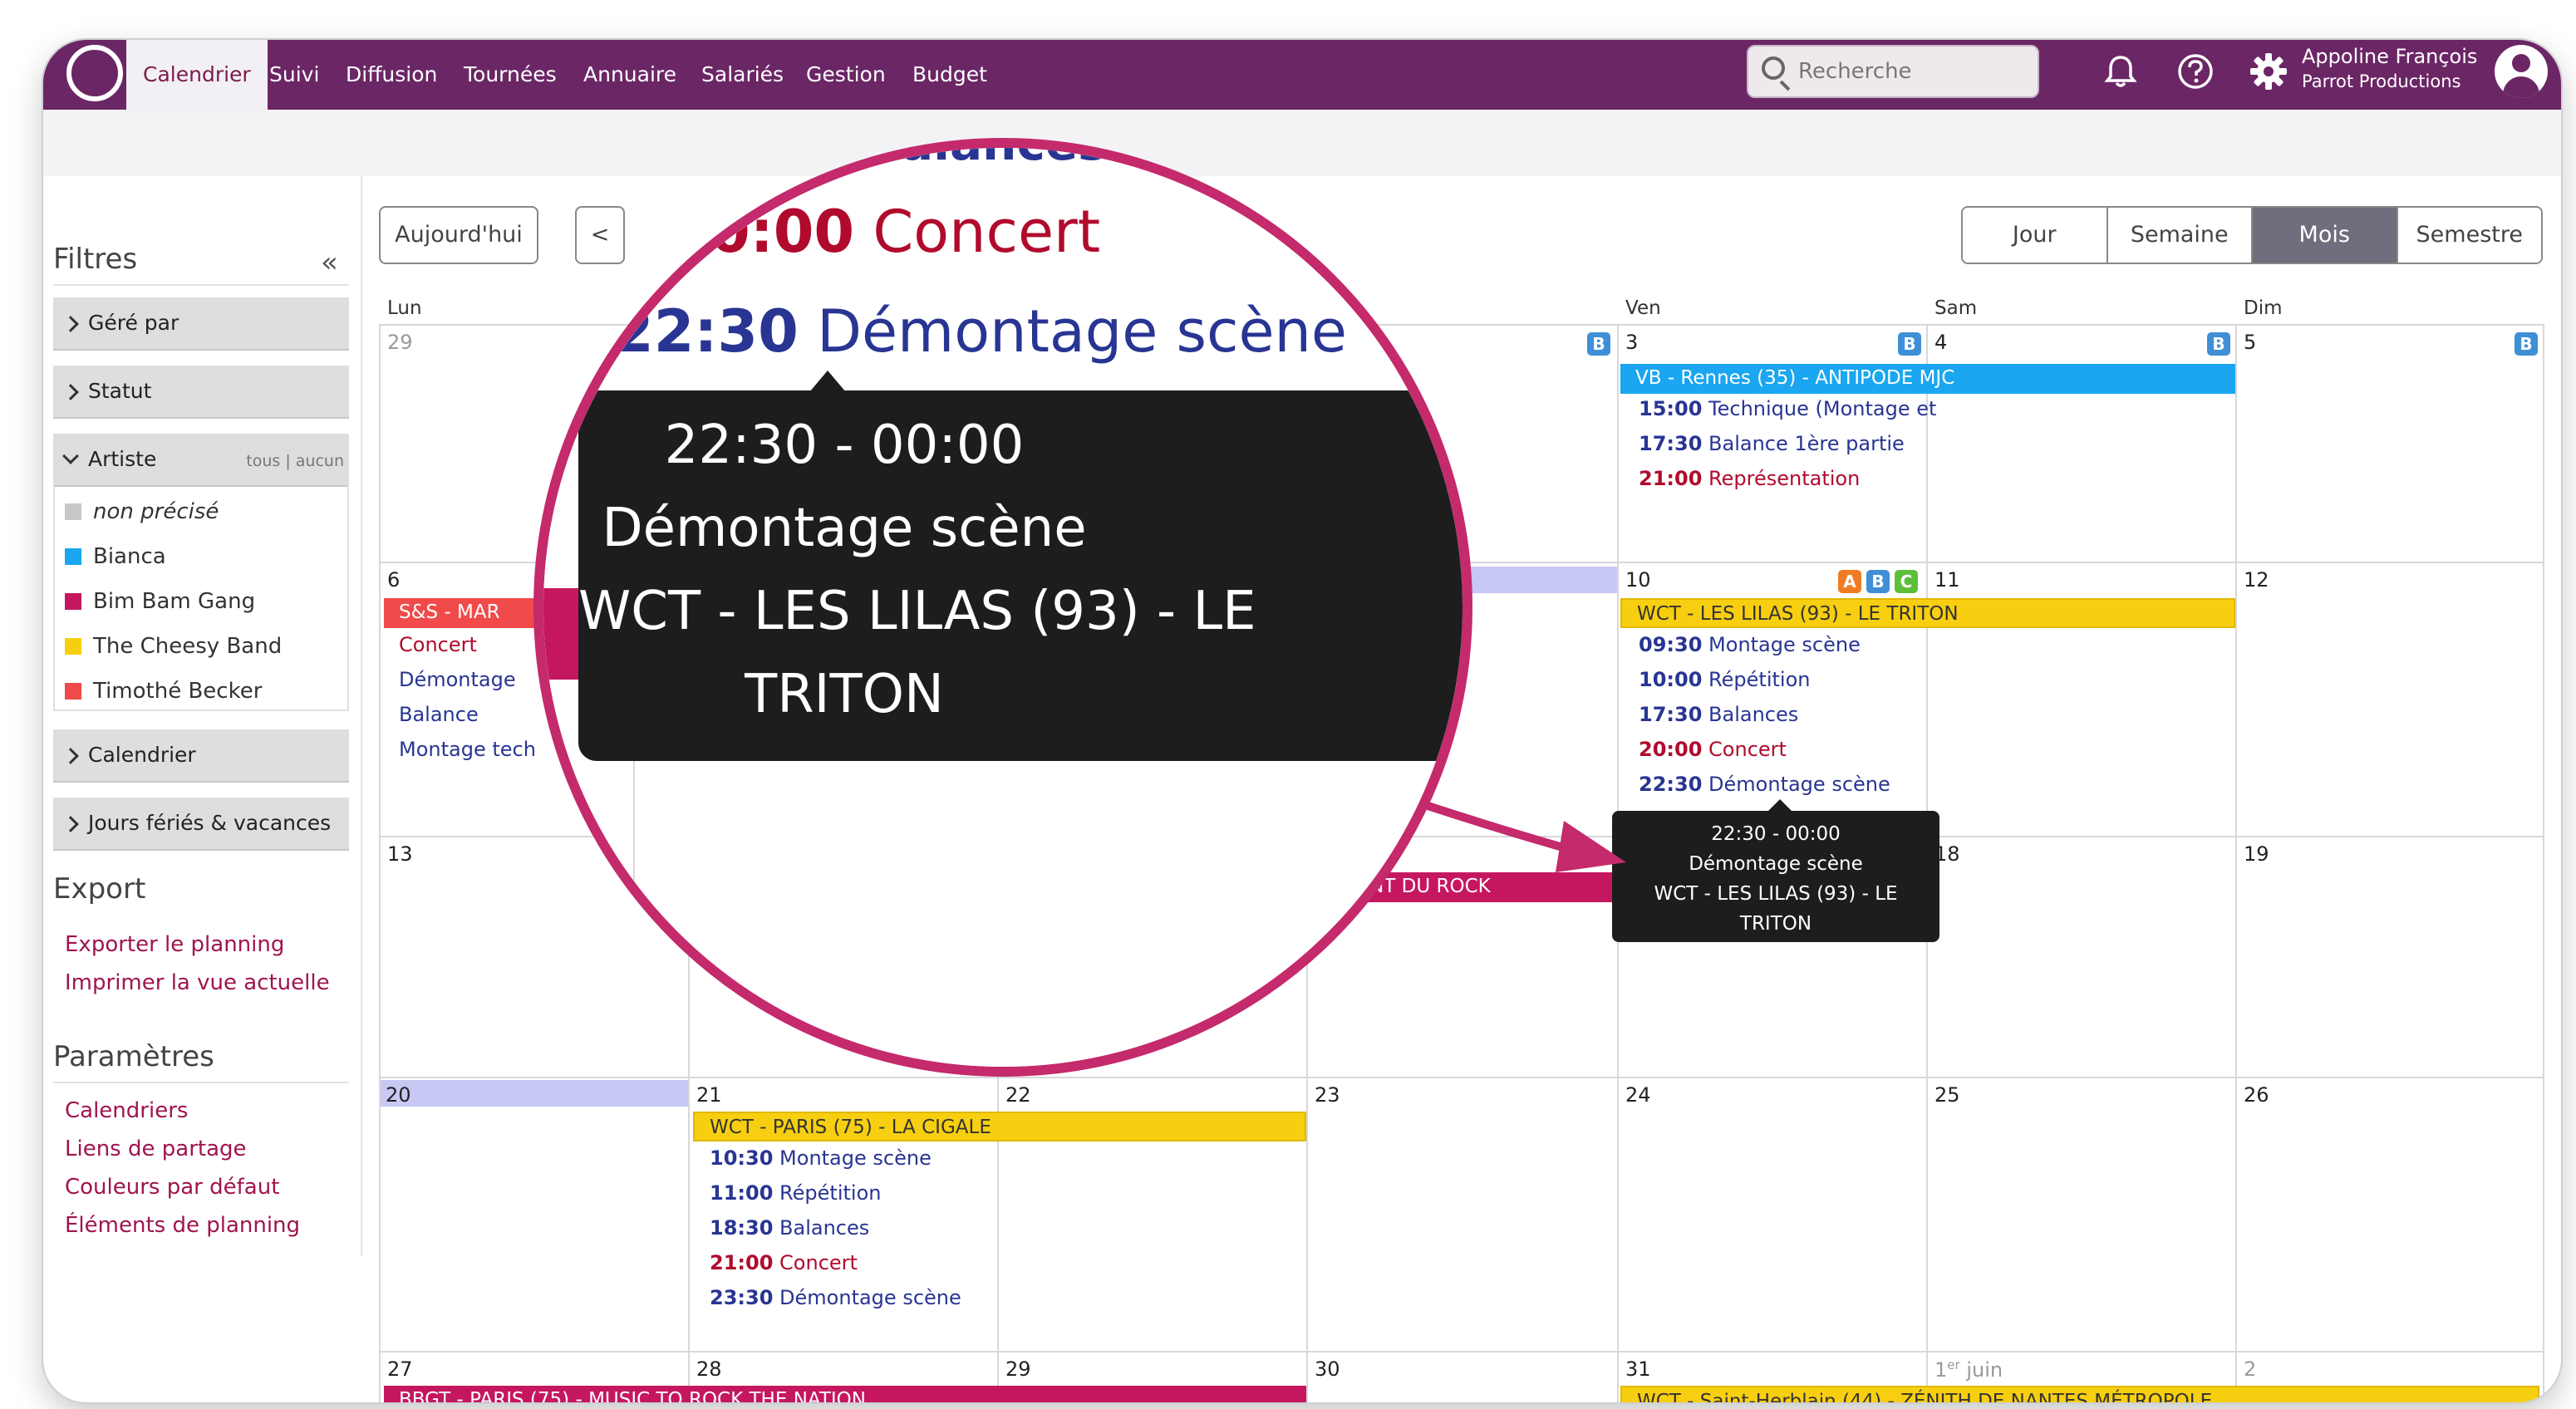 The width and height of the screenshot is (2576, 1409). What do you see at coordinates (391, 75) in the screenshot?
I see `nav-diffusion: Diffusion` at bounding box center [391, 75].